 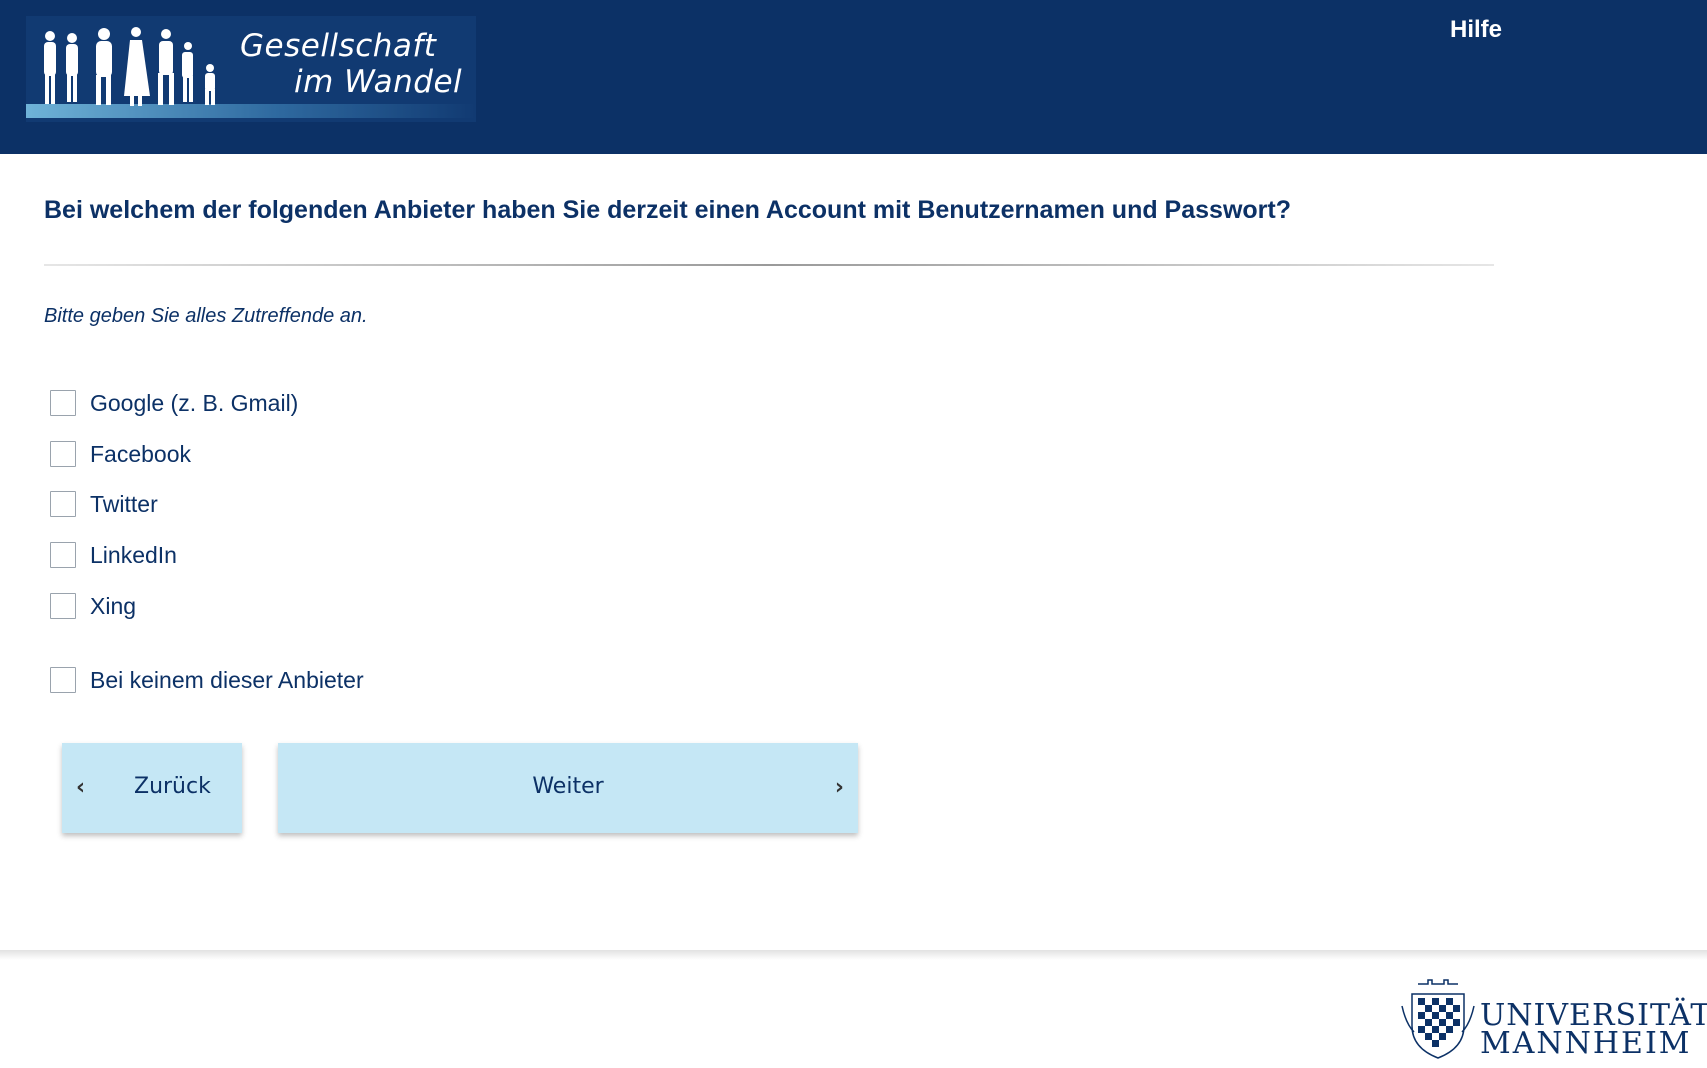 What do you see at coordinates (113, 606) in the screenshot?
I see `option-label: Xing` at bounding box center [113, 606].